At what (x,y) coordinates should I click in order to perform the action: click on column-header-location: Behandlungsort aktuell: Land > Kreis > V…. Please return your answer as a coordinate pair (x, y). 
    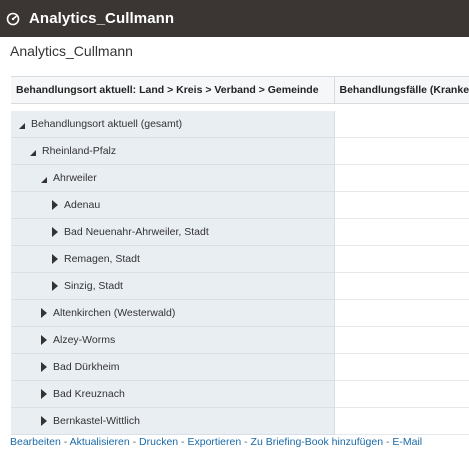
    Looking at the image, I should click on (173, 90).